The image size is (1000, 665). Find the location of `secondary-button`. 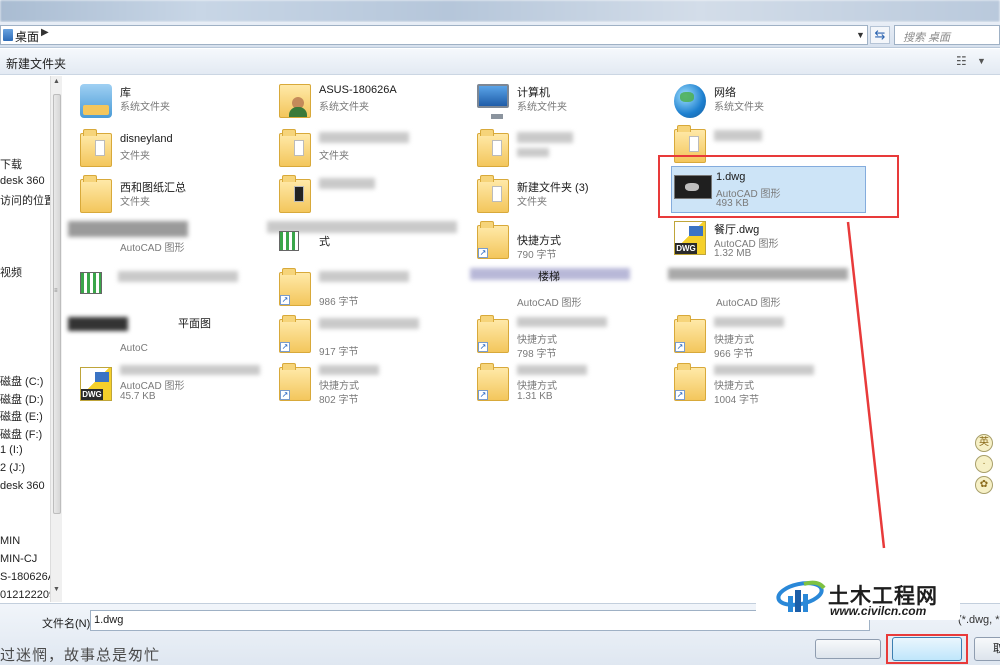

secondary-button is located at coordinates (848, 649).